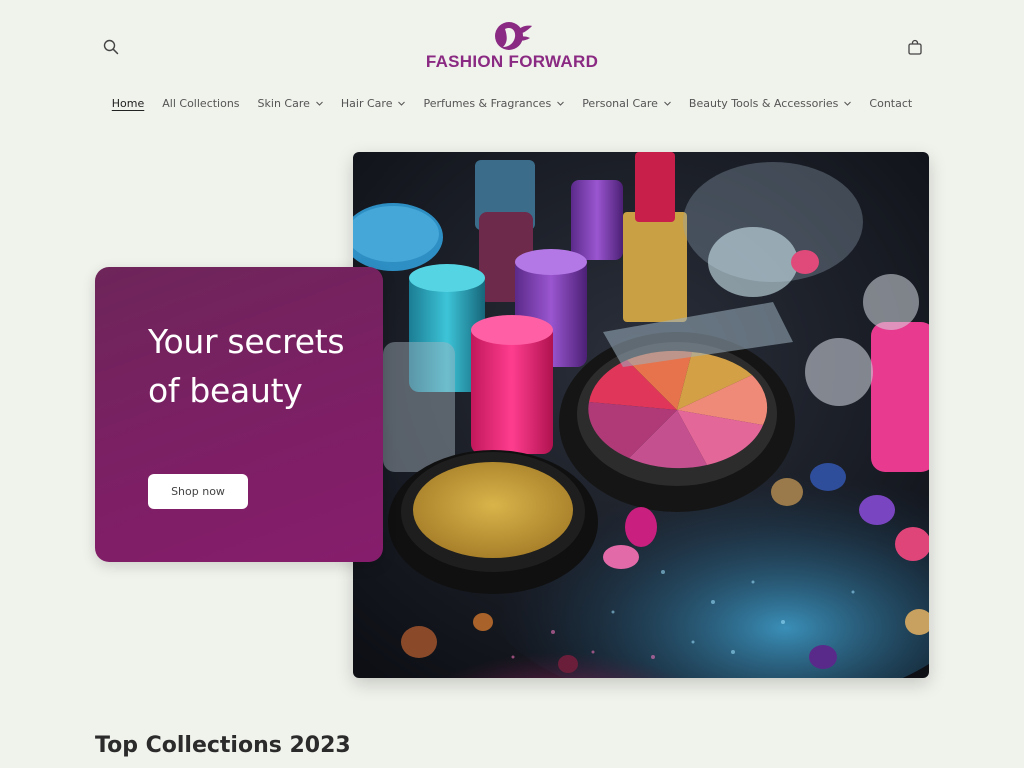 Image resolution: width=1024 pixels, height=768 pixels. Describe the element at coordinates (620, 103) in the screenshot. I see `nav-item-label: Personal Care` at that location.